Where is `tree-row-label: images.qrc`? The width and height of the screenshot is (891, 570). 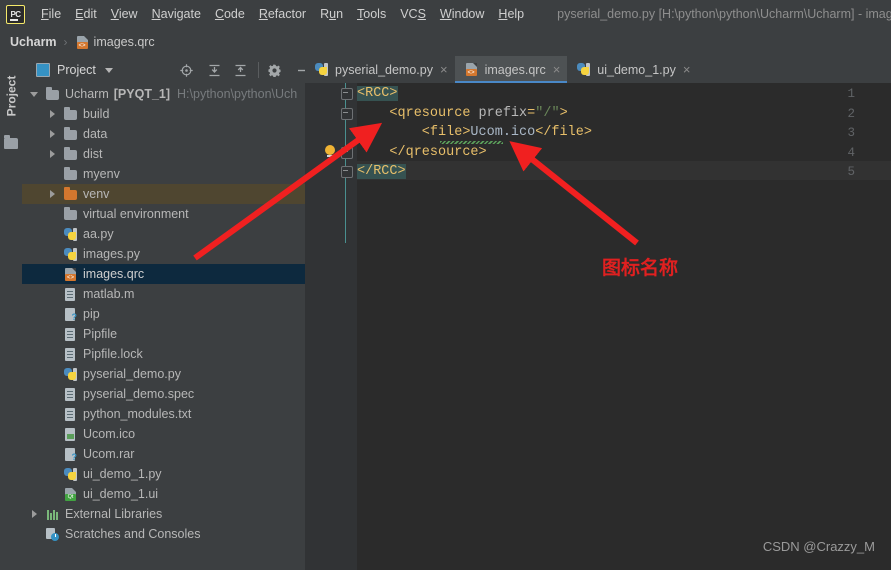 tree-row-label: images.qrc is located at coordinates (114, 274).